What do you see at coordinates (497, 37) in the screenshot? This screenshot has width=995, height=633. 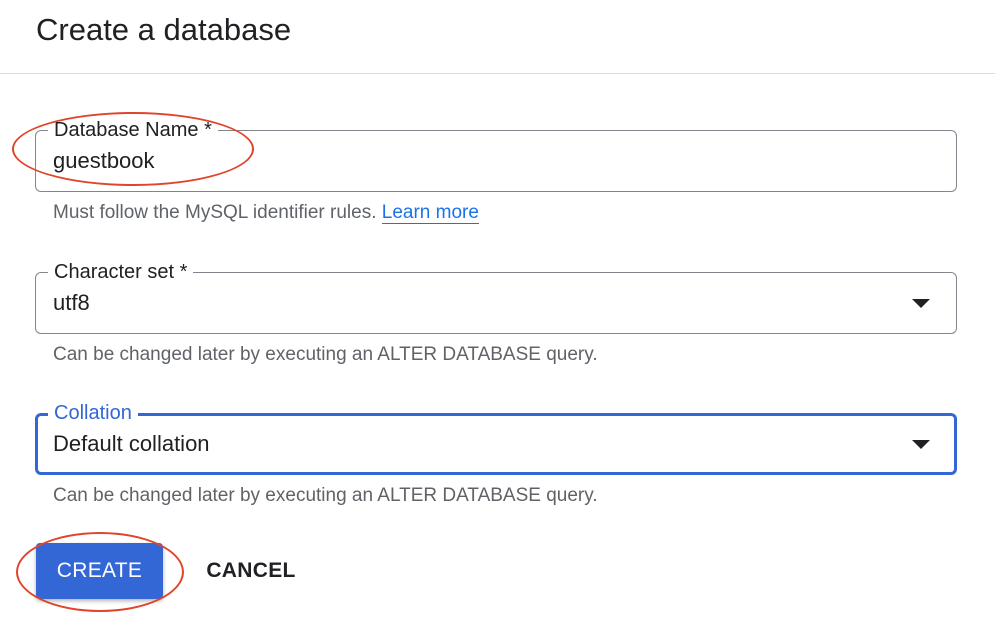 I see `page-header: Create a database` at bounding box center [497, 37].